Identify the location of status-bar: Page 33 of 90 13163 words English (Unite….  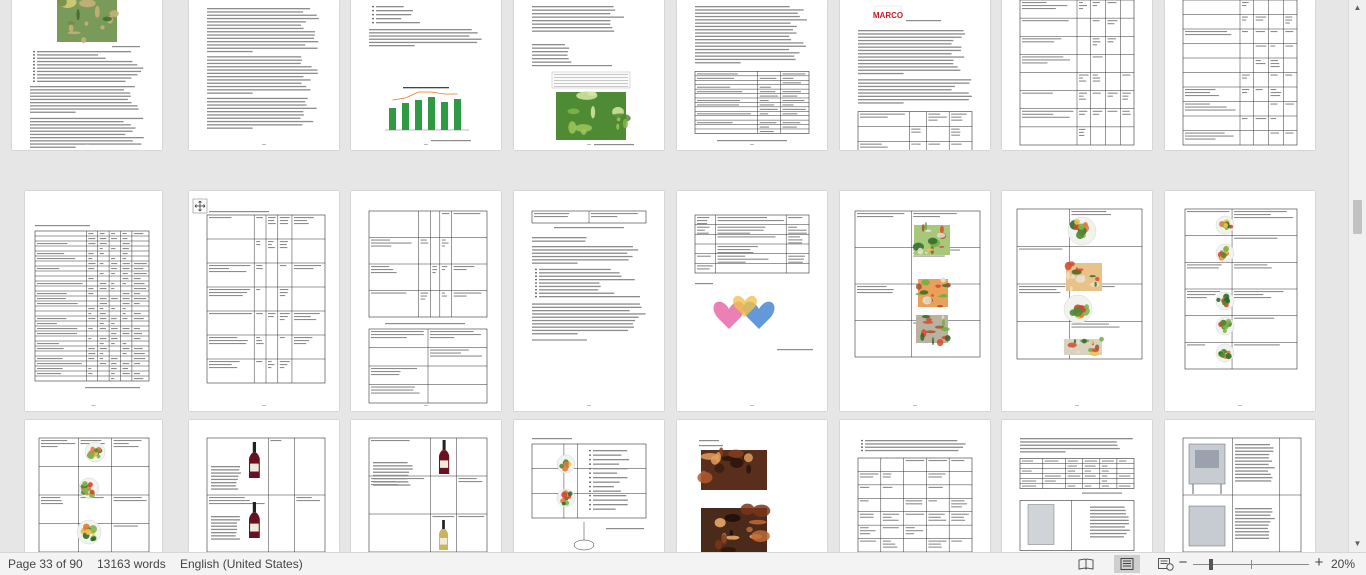
(683, 563).